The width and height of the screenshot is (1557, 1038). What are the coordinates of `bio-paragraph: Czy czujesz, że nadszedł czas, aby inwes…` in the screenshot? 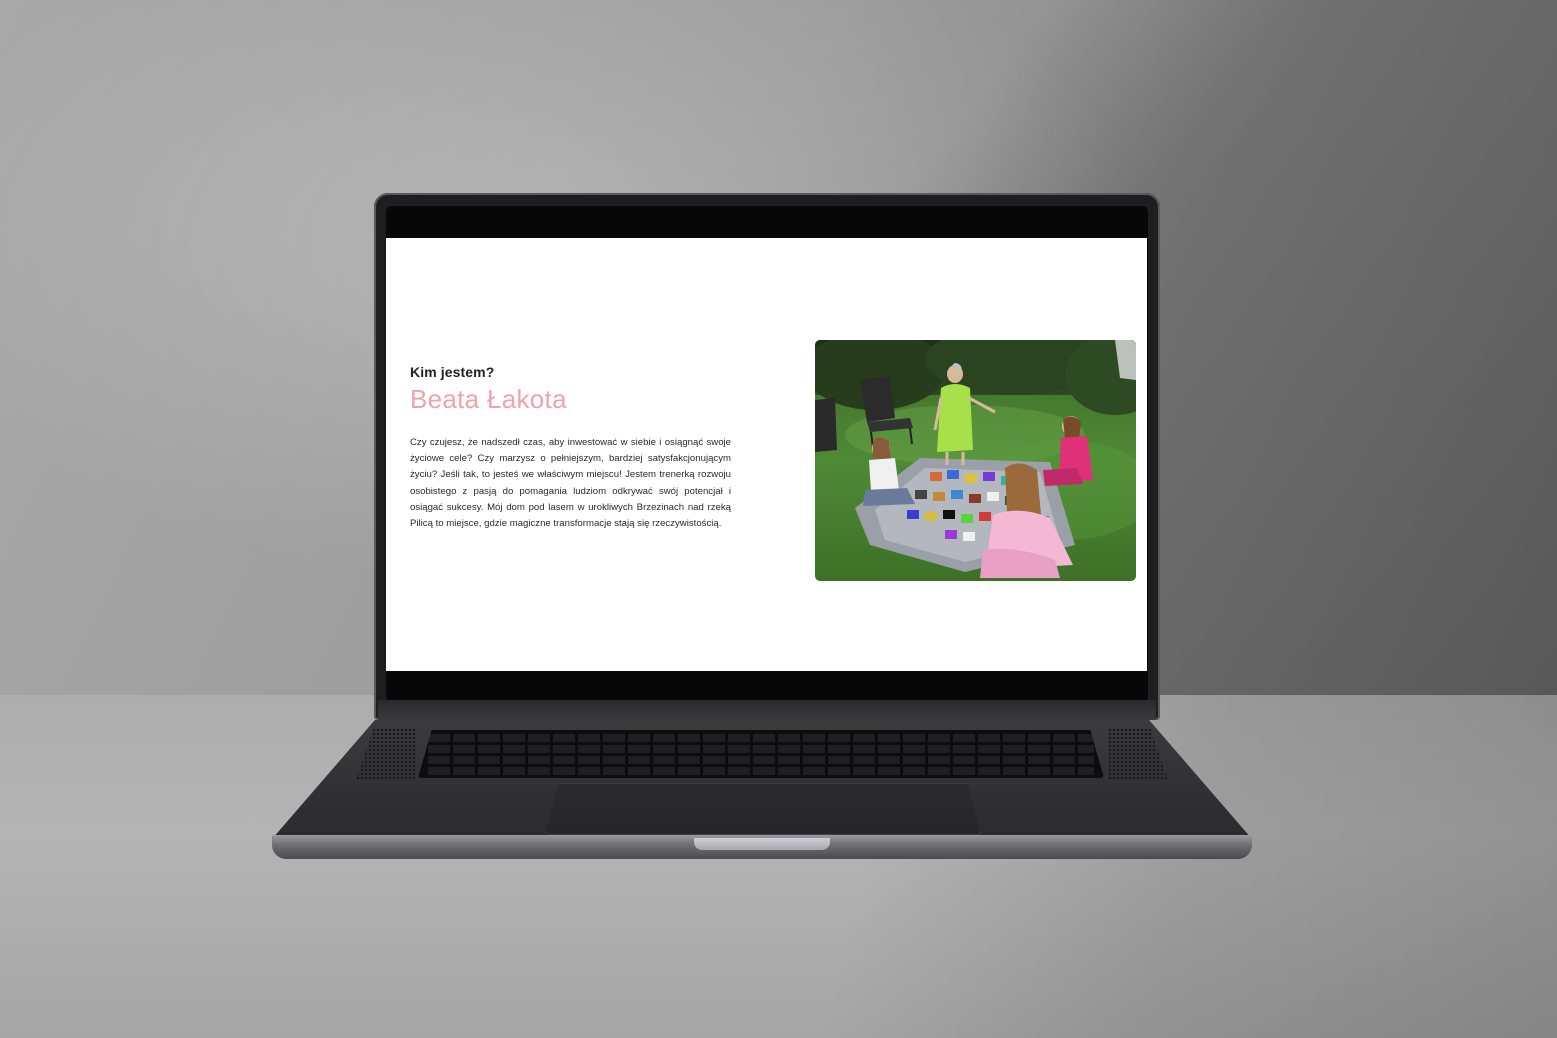 It's located at (570, 483).